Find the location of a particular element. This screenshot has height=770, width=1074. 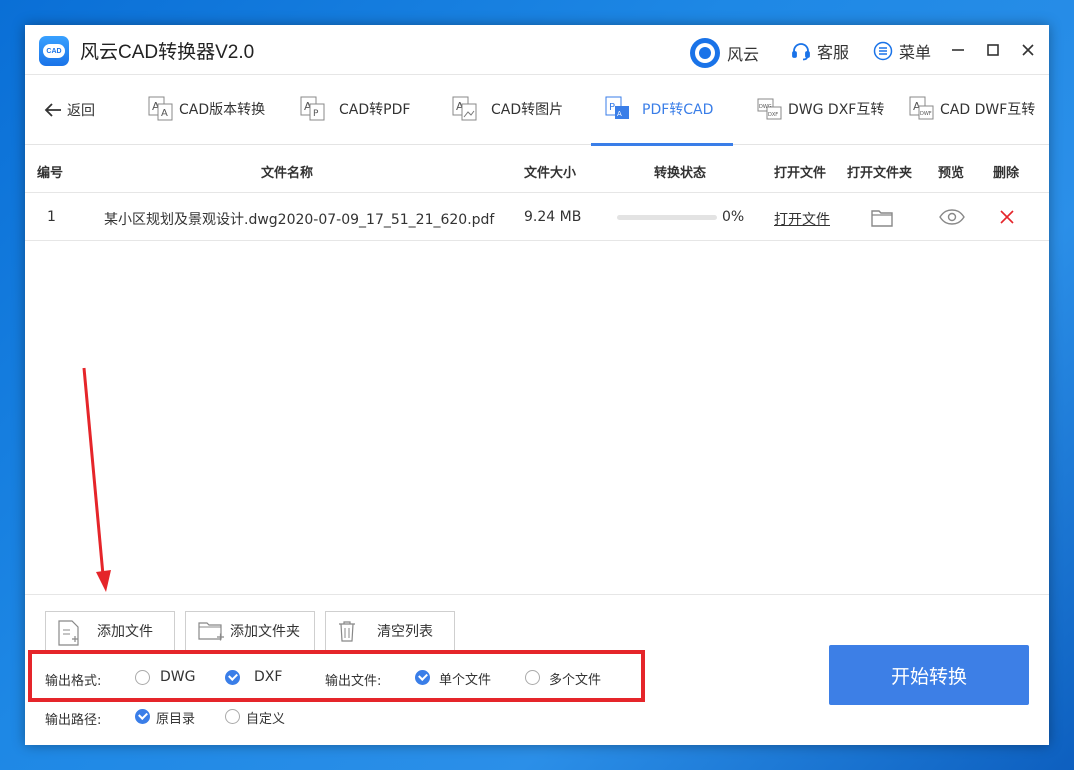

output-file-label: 输出文件: is located at coordinates (353, 681).